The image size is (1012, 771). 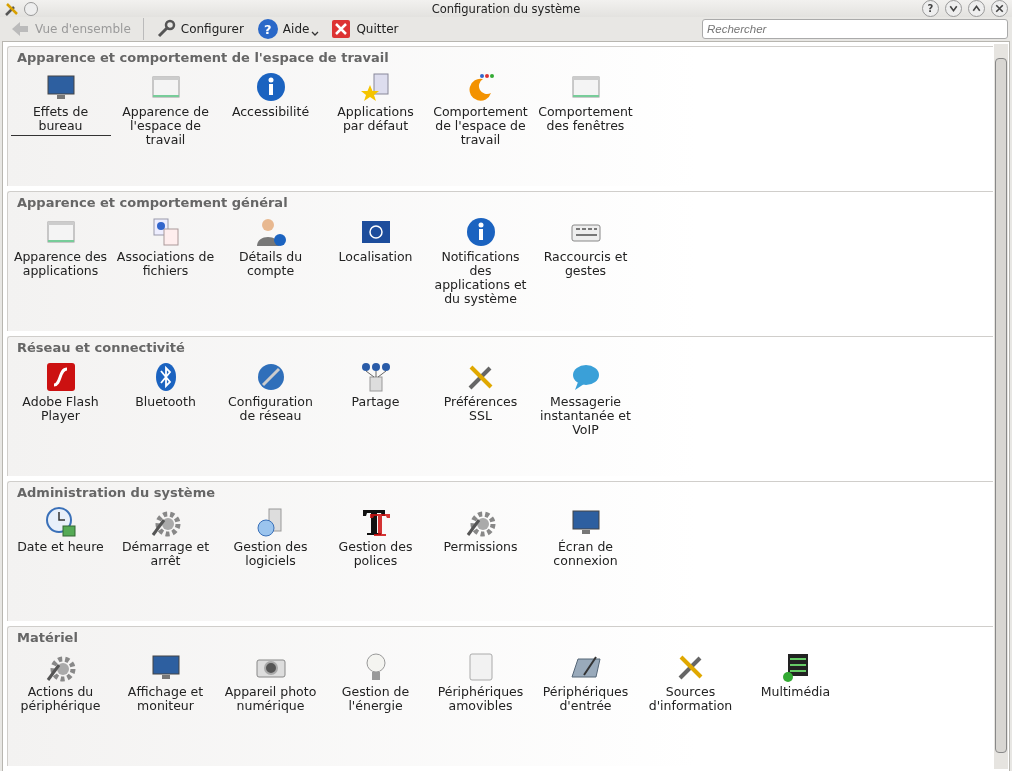 I want to click on module-label: Bluetooth, so click(x=165, y=403).